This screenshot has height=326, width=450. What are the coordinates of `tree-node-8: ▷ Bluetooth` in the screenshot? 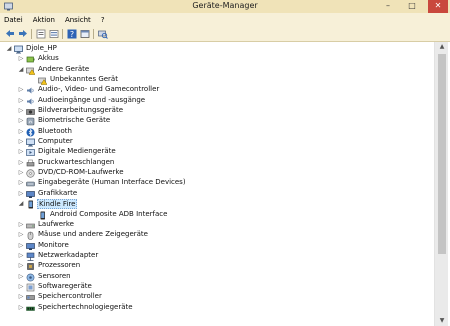 It's located at (217, 132).